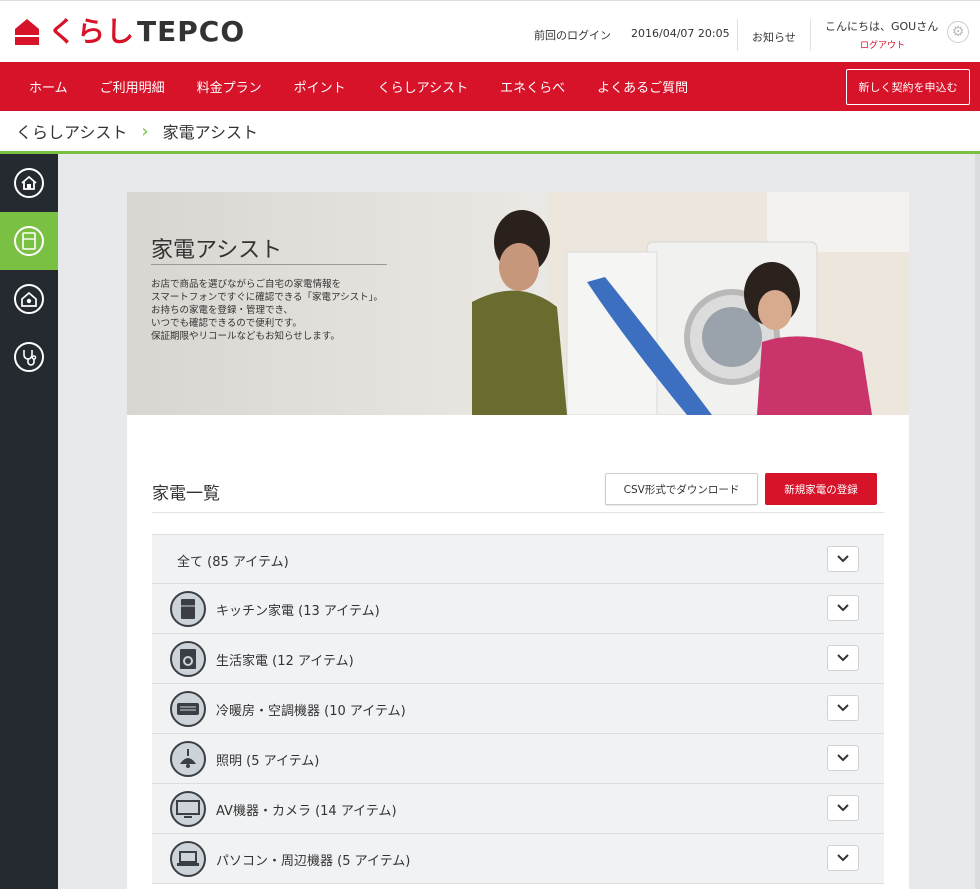 This screenshot has width=980, height=889. I want to click on sidebar-item-appliance, so click(29, 241).